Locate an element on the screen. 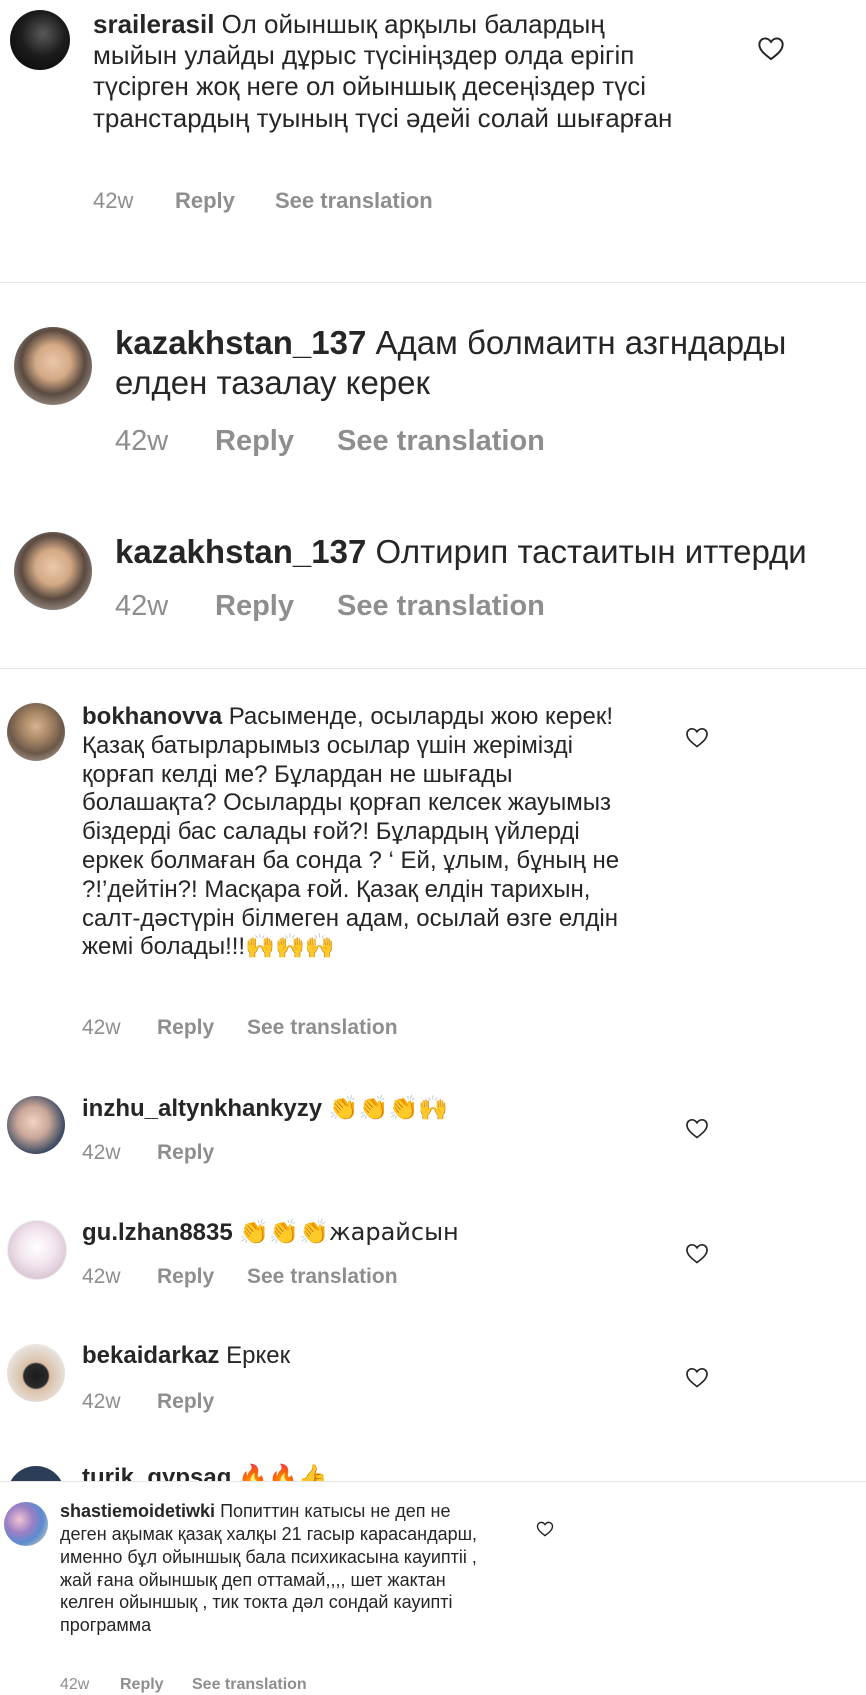 Image resolution: width=866 pixels, height=1695 pixels. username: inzhu_altynkhankyzy is located at coordinates (202, 1108).